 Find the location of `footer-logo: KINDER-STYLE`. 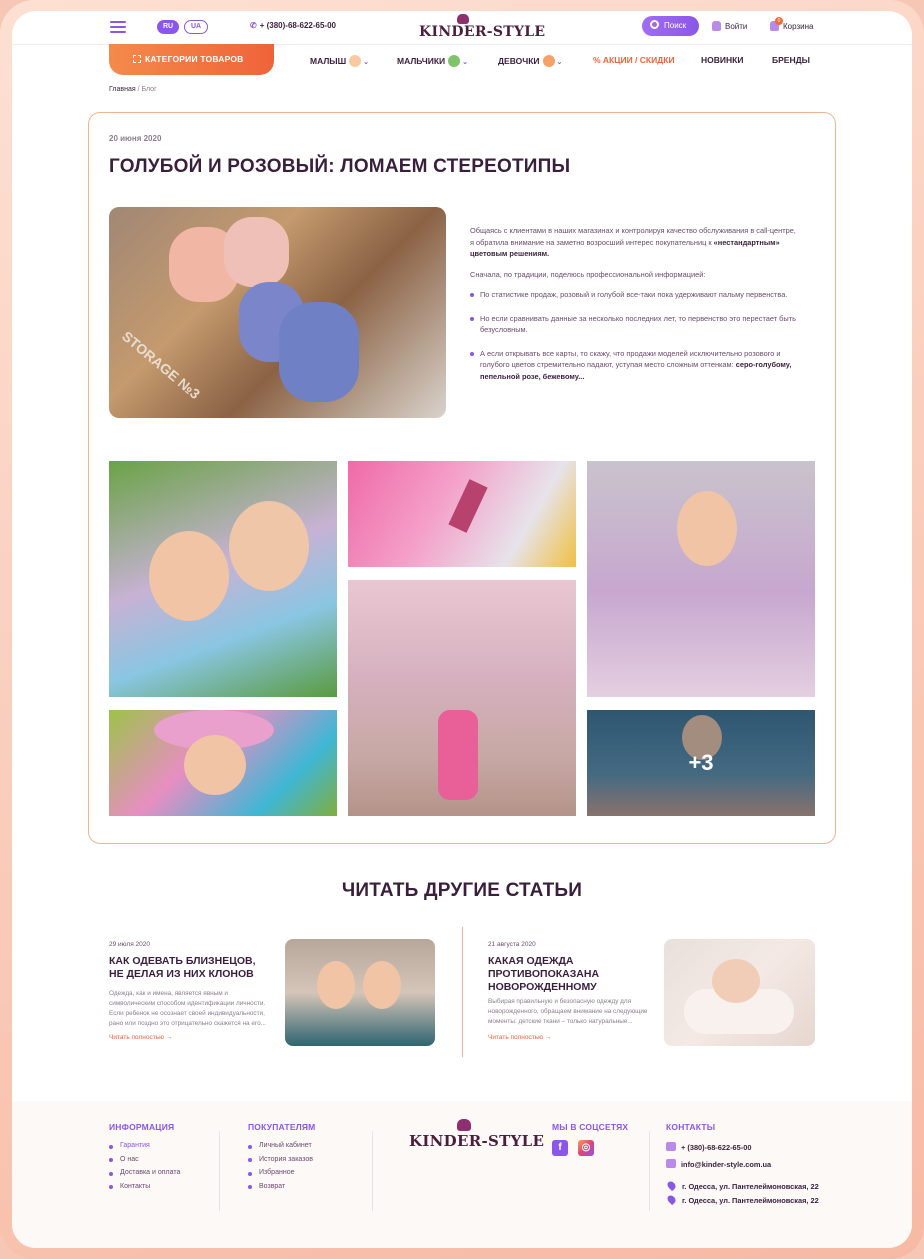

footer-logo: KINDER-STYLE is located at coordinates (475, 1137).